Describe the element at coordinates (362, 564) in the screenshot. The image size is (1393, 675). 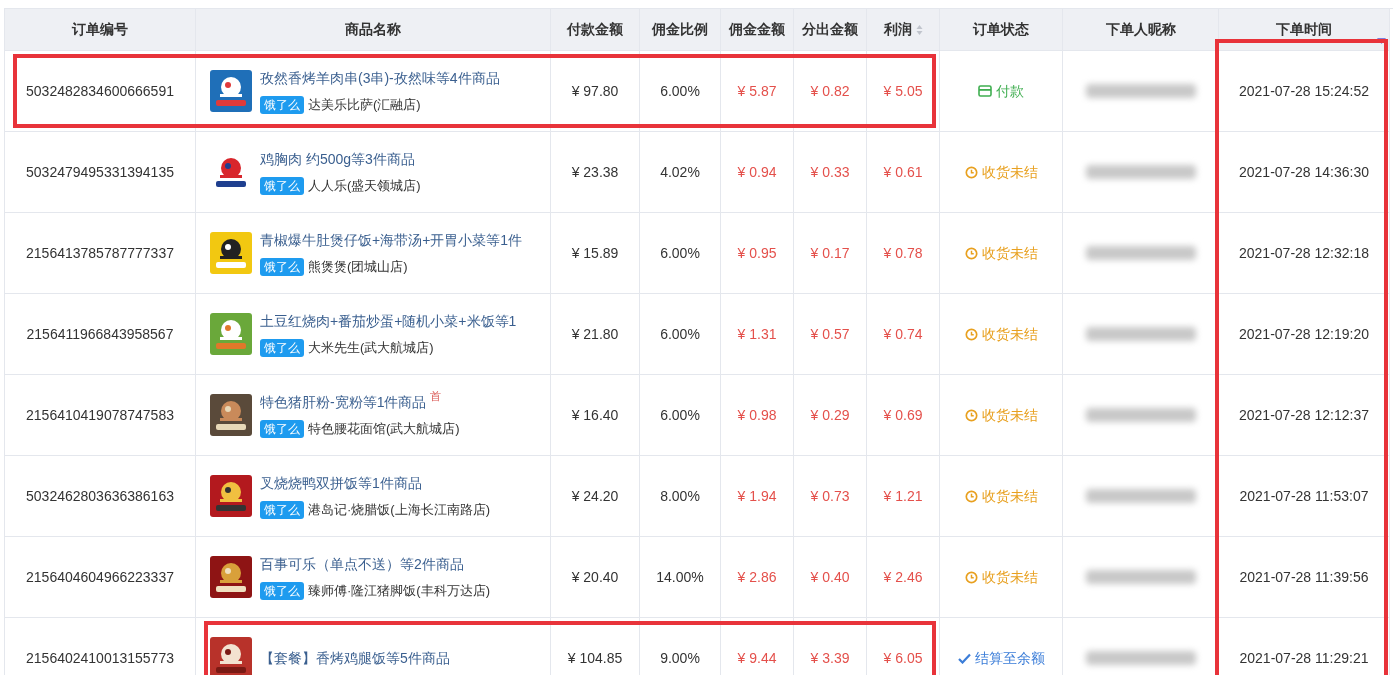
I see `product-title: 百事可乐（单点不送）等2件商品` at that location.